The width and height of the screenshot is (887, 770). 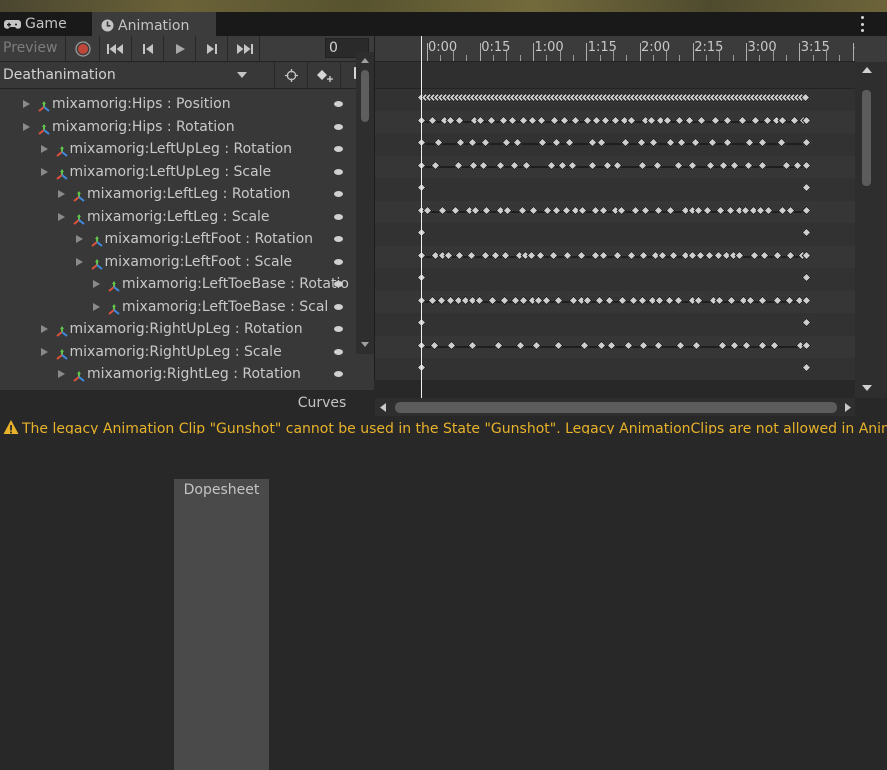 I want to click on scroll-left-icon, so click(x=383, y=407).